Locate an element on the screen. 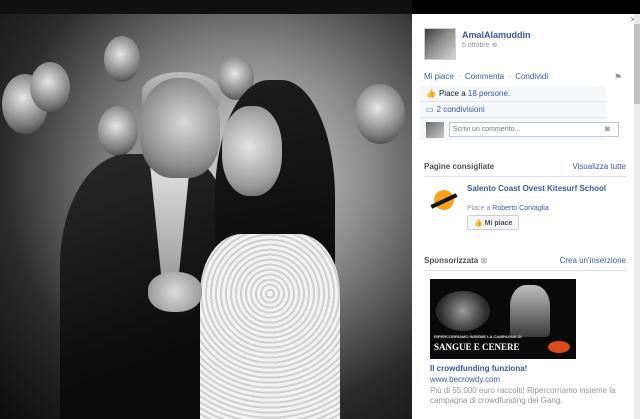 This screenshot has height=419, width=640. page-like-label: Mi piace is located at coordinates (498, 223).